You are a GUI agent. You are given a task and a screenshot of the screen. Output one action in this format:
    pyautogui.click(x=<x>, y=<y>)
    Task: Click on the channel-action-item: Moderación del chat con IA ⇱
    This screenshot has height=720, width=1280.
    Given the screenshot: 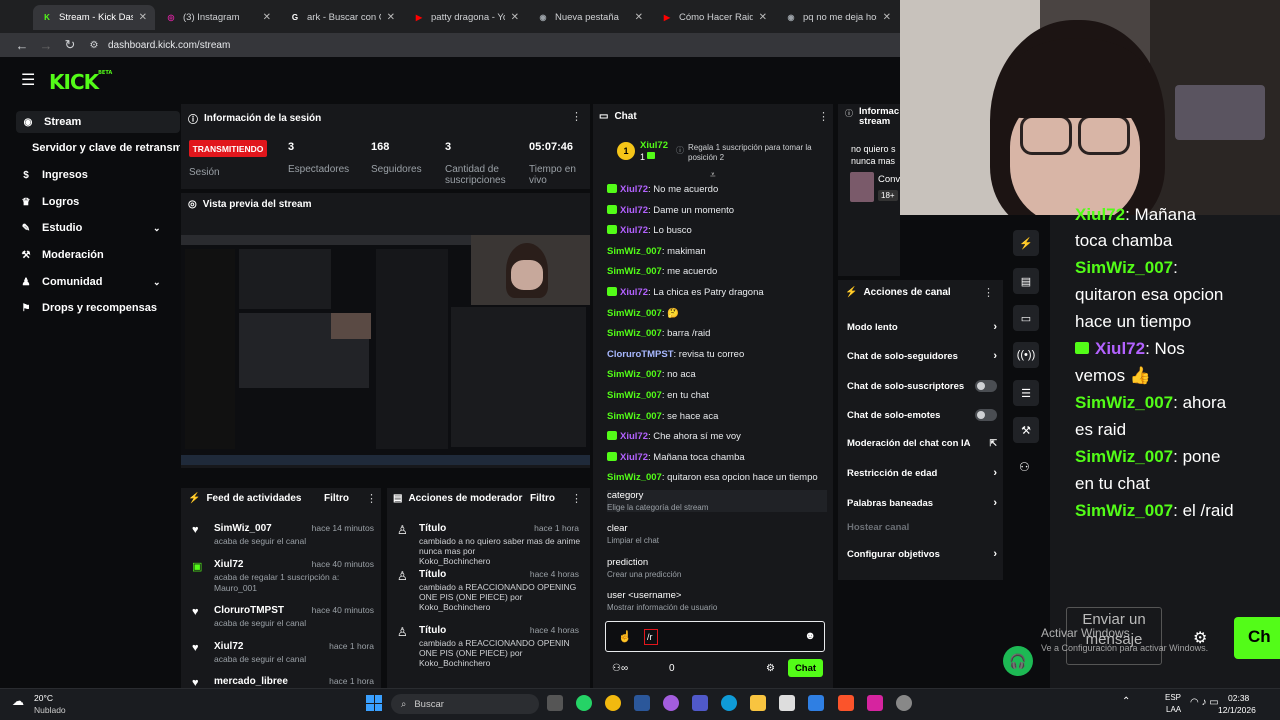 What is the action you would take?
    pyautogui.click(x=922, y=443)
    